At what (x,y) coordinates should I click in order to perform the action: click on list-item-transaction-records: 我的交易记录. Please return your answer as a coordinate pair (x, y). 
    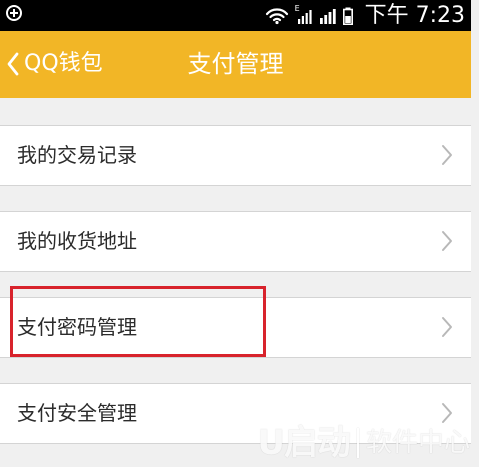
    Looking at the image, I should click on (235, 155).